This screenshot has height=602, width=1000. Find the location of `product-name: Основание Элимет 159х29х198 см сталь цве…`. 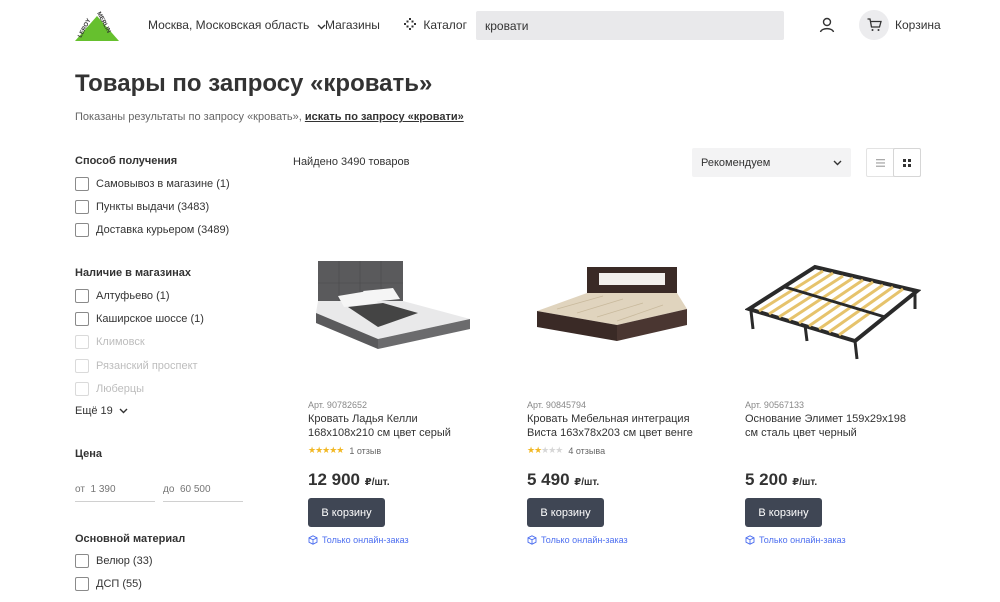

product-name: Основание Элимет 159х29х198 см сталь цве… is located at coordinates (833, 426).